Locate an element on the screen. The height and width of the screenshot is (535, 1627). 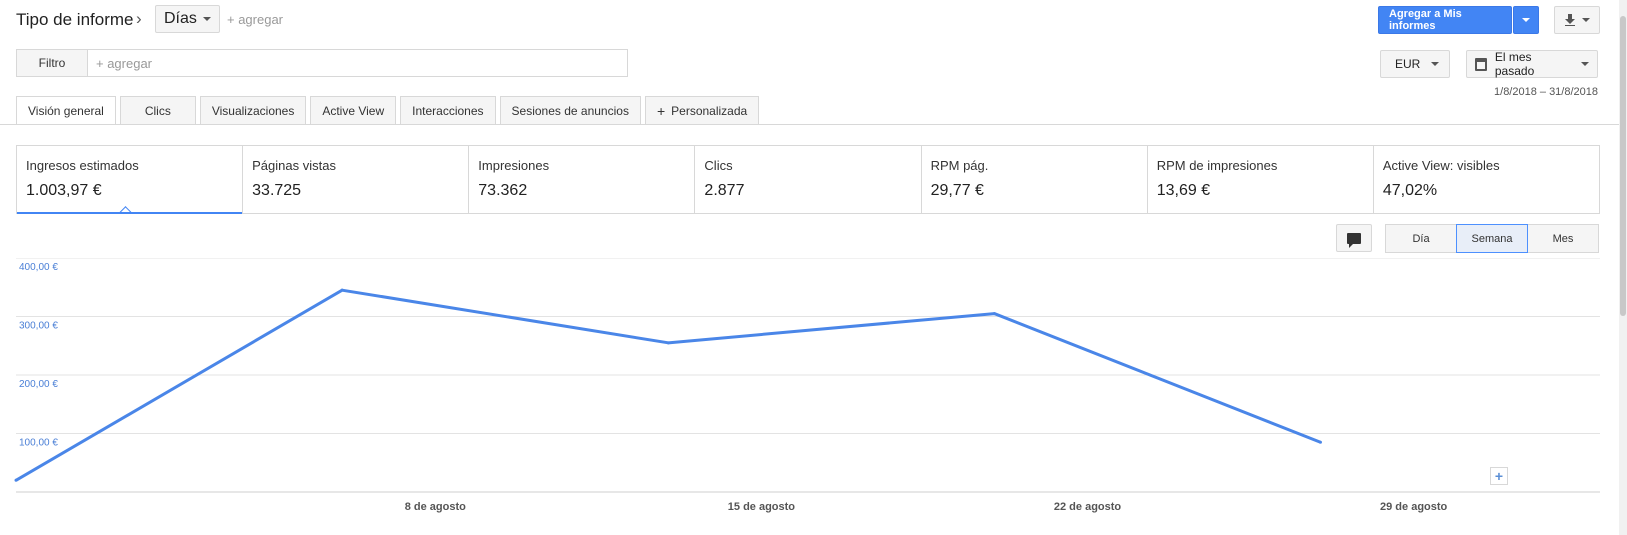
metric-label: Clics is located at coordinates (718, 165).